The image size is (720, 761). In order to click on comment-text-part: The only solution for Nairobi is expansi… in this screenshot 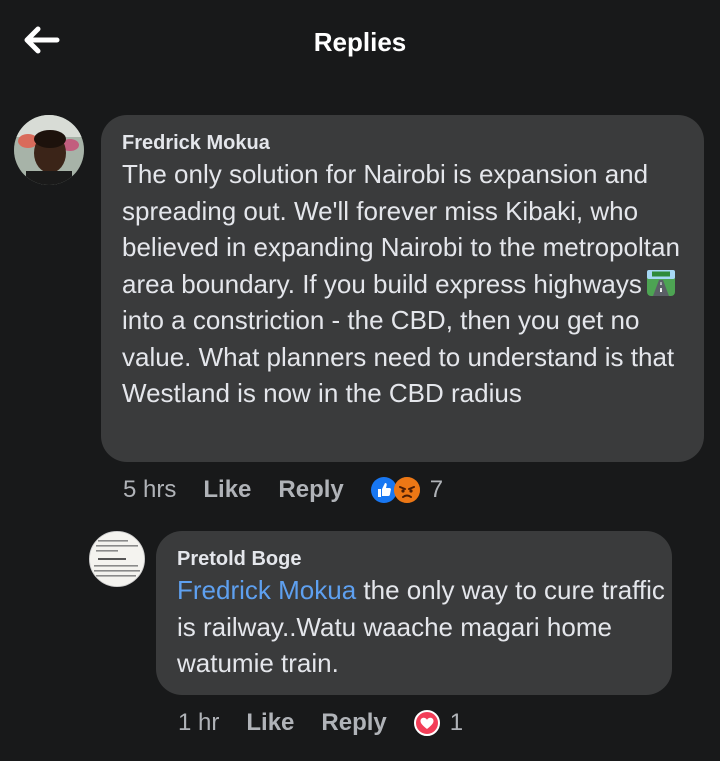, I will do `click(401, 229)`.